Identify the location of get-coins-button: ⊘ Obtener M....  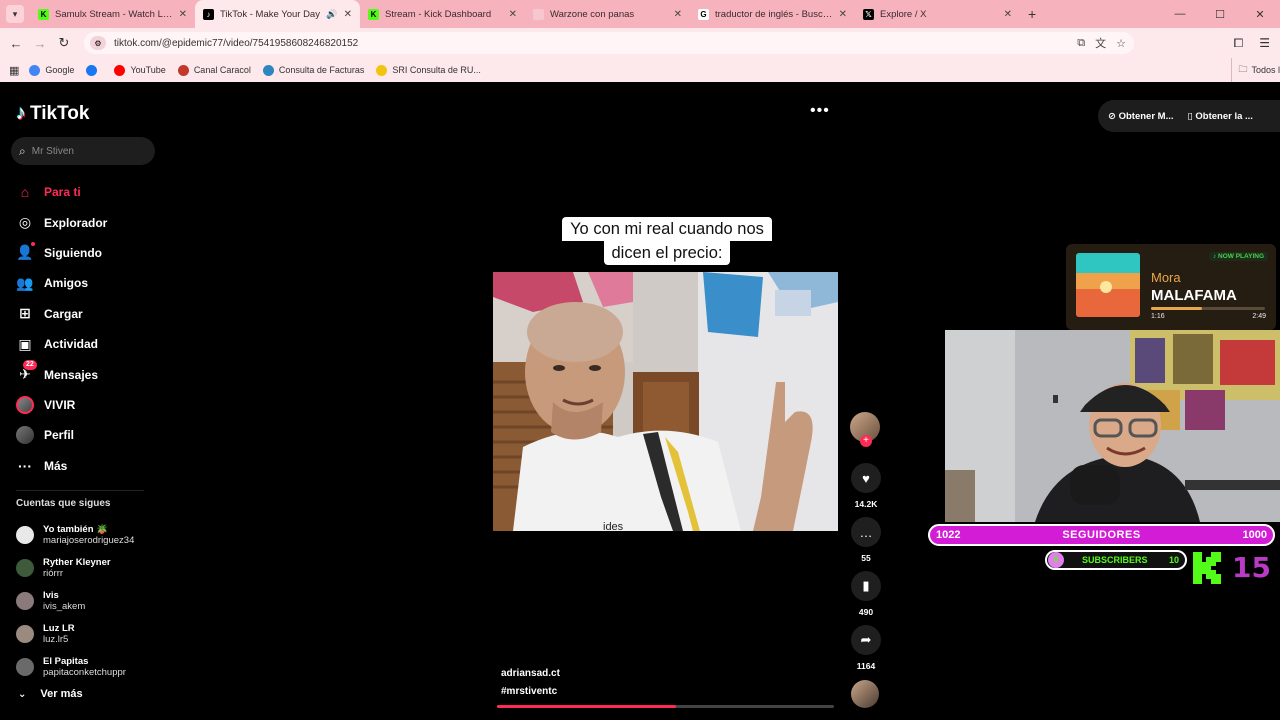
(1141, 116).